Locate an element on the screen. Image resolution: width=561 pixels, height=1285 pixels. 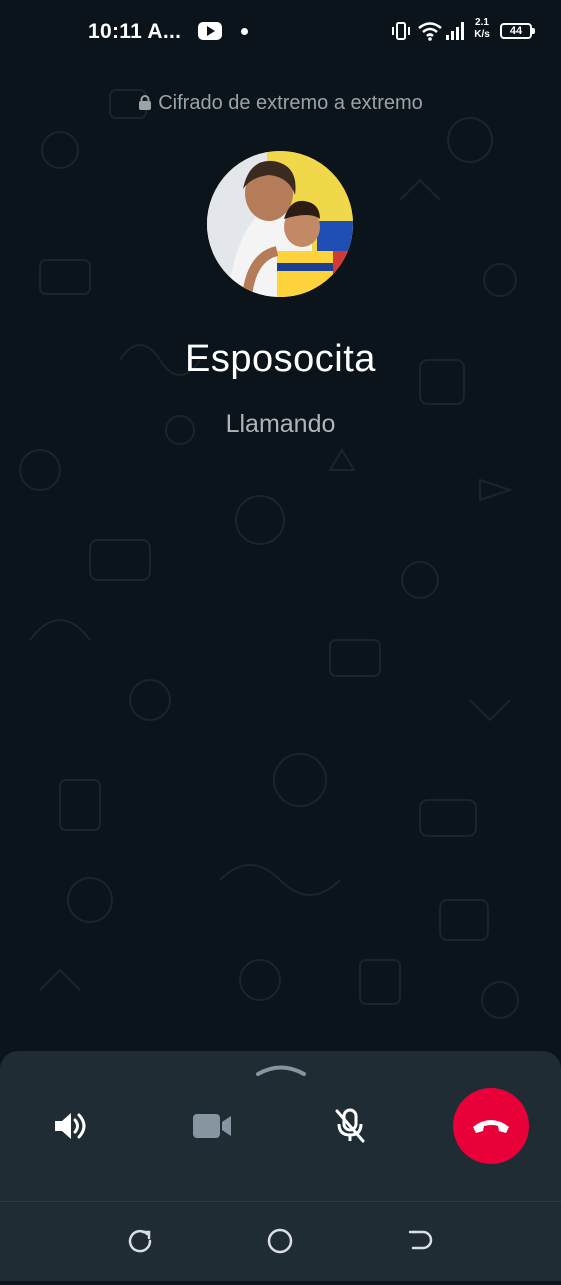
network-speed-unit: K/s is located at coordinates (482, 34).